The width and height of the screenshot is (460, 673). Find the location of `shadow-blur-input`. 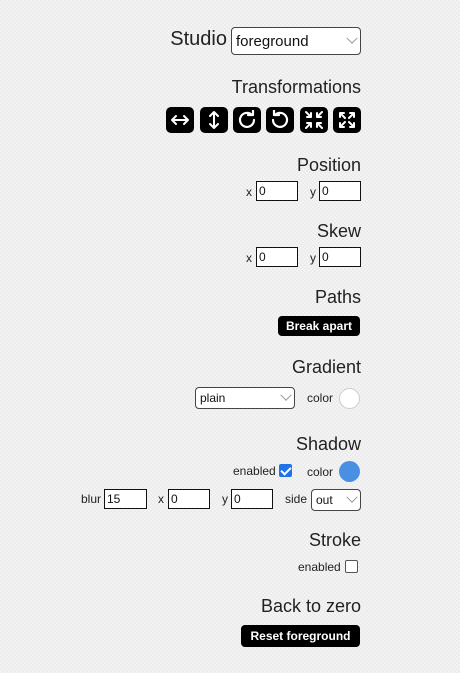

shadow-blur-input is located at coordinates (125, 499).